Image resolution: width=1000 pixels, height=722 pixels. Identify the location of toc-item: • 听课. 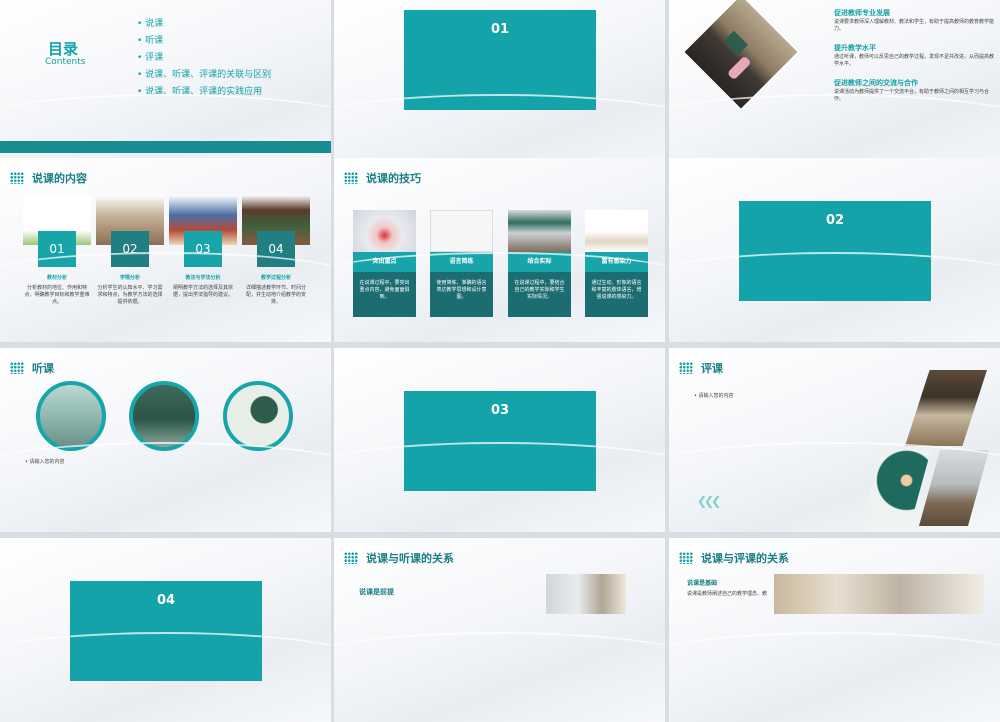
(204, 41).